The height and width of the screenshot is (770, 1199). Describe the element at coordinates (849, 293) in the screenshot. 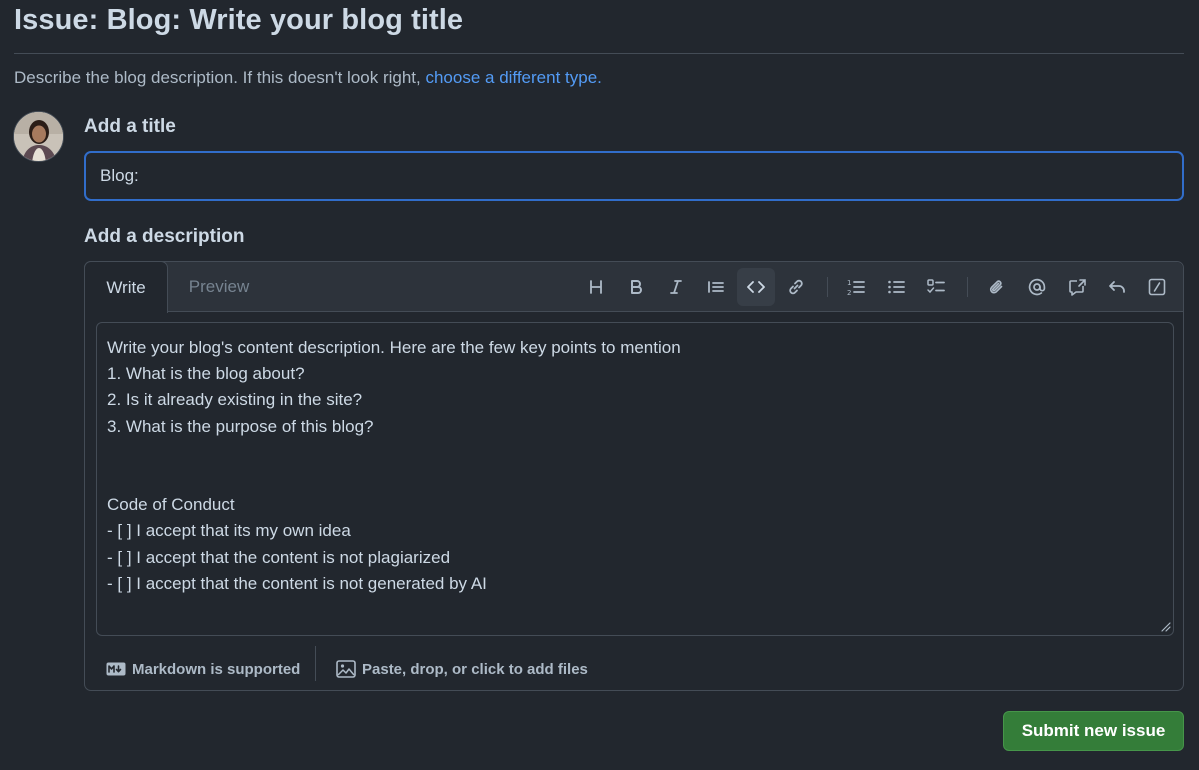

I see `svg-text: 2` at that location.